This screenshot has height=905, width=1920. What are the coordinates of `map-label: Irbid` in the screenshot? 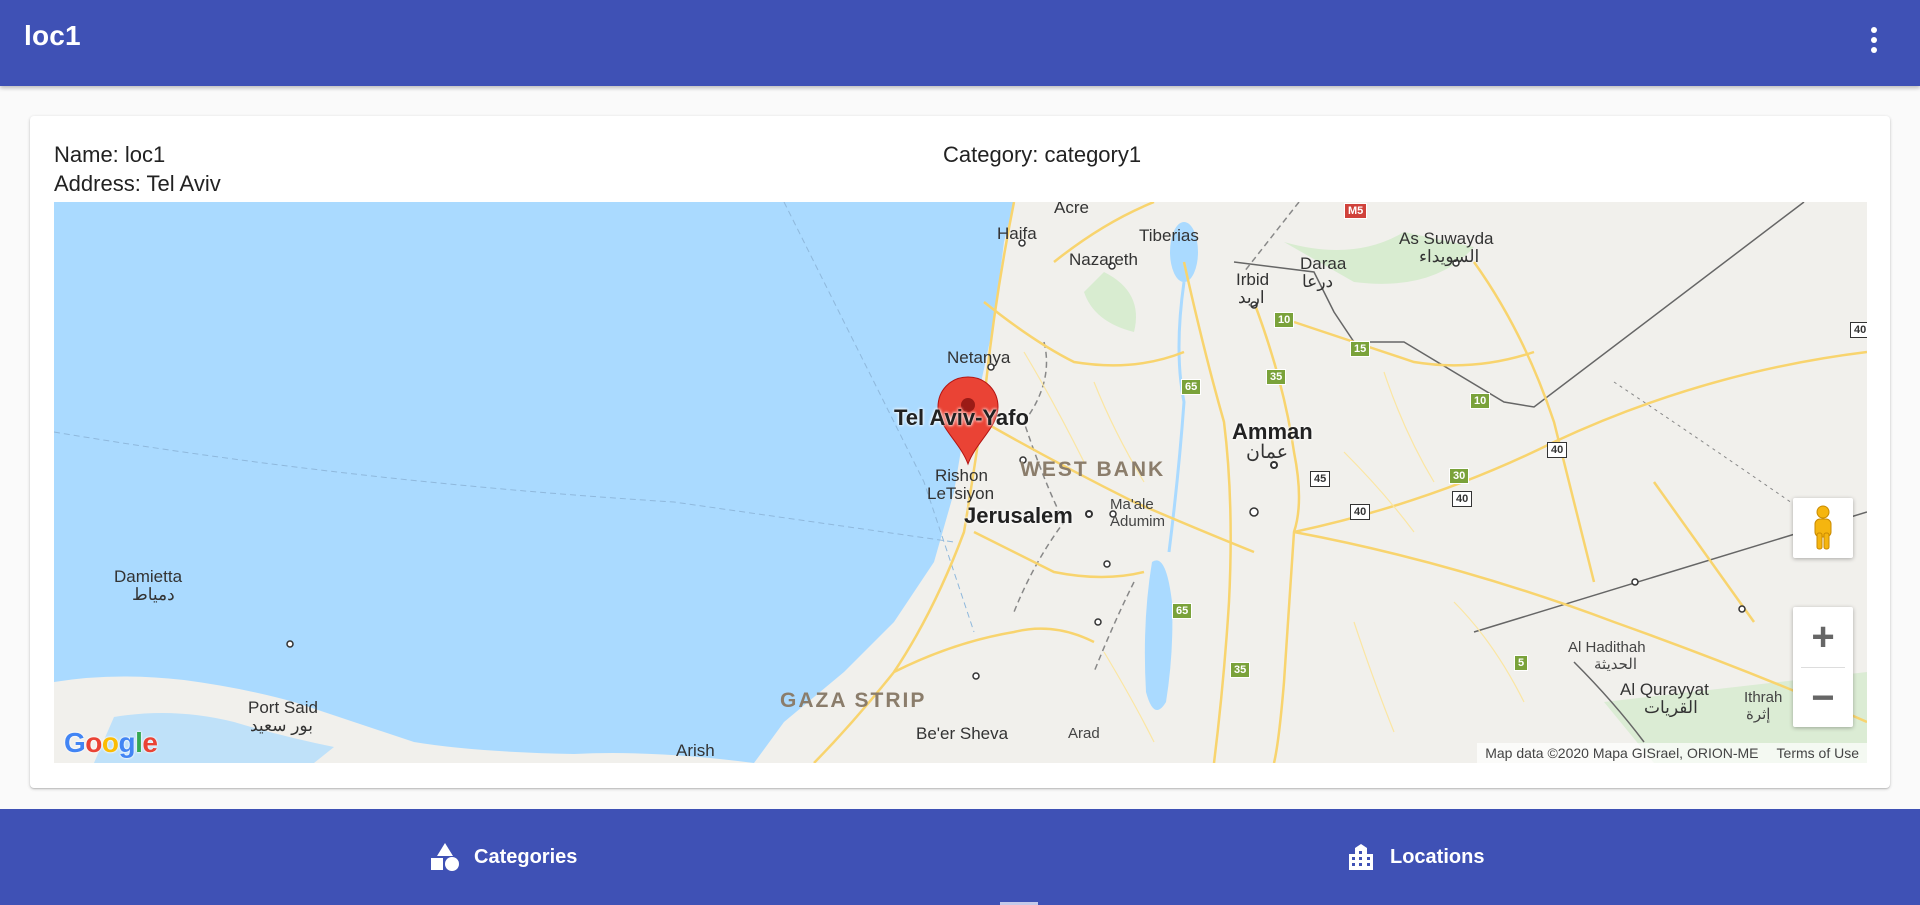 It's located at (1253, 279).